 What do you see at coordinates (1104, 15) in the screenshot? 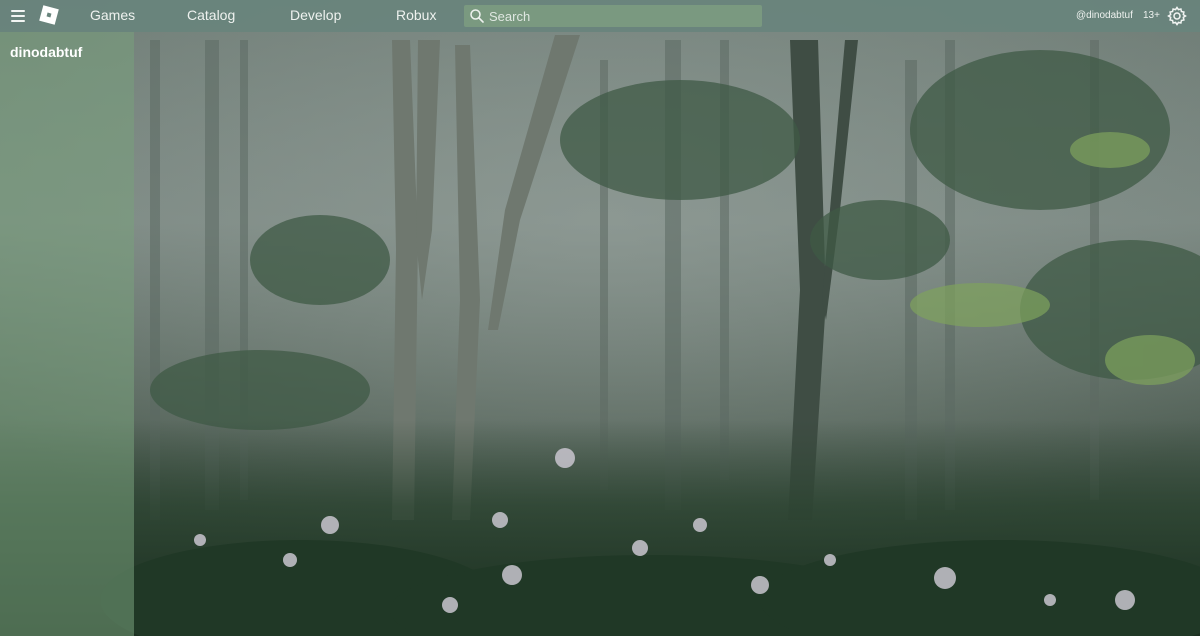
I see `account-username-link: @dinodabtuf` at bounding box center [1104, 15].